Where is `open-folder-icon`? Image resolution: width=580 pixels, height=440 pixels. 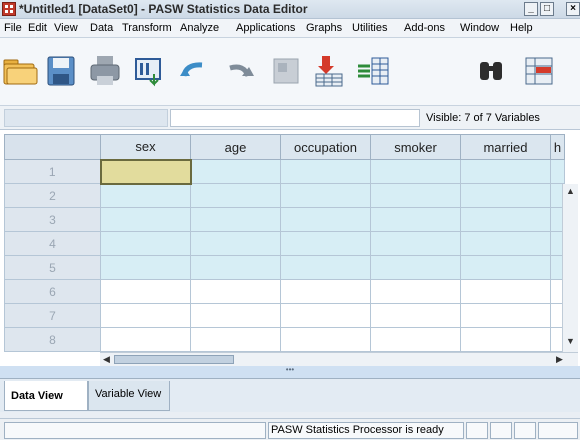
open-folder-icon is located at coordinates (21, 72).